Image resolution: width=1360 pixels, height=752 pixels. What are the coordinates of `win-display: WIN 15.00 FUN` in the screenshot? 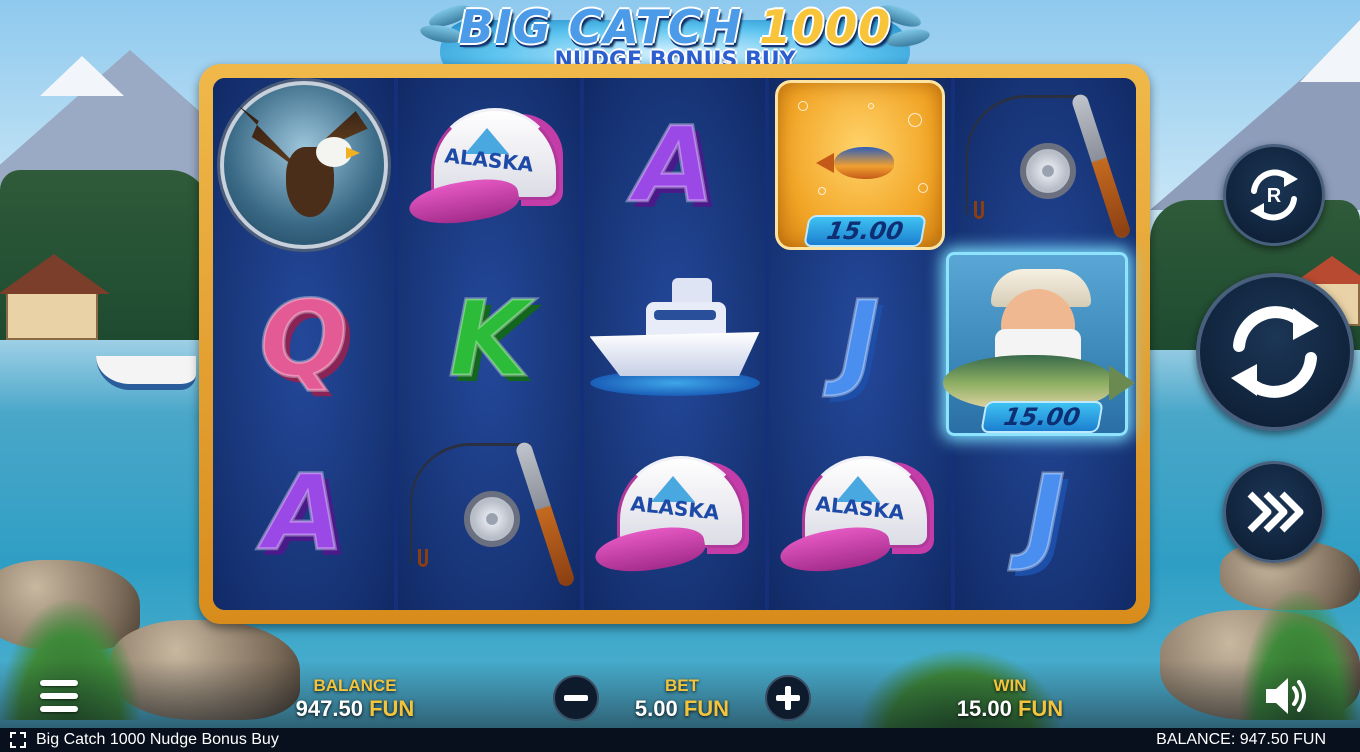 It's located at (1010, 699).